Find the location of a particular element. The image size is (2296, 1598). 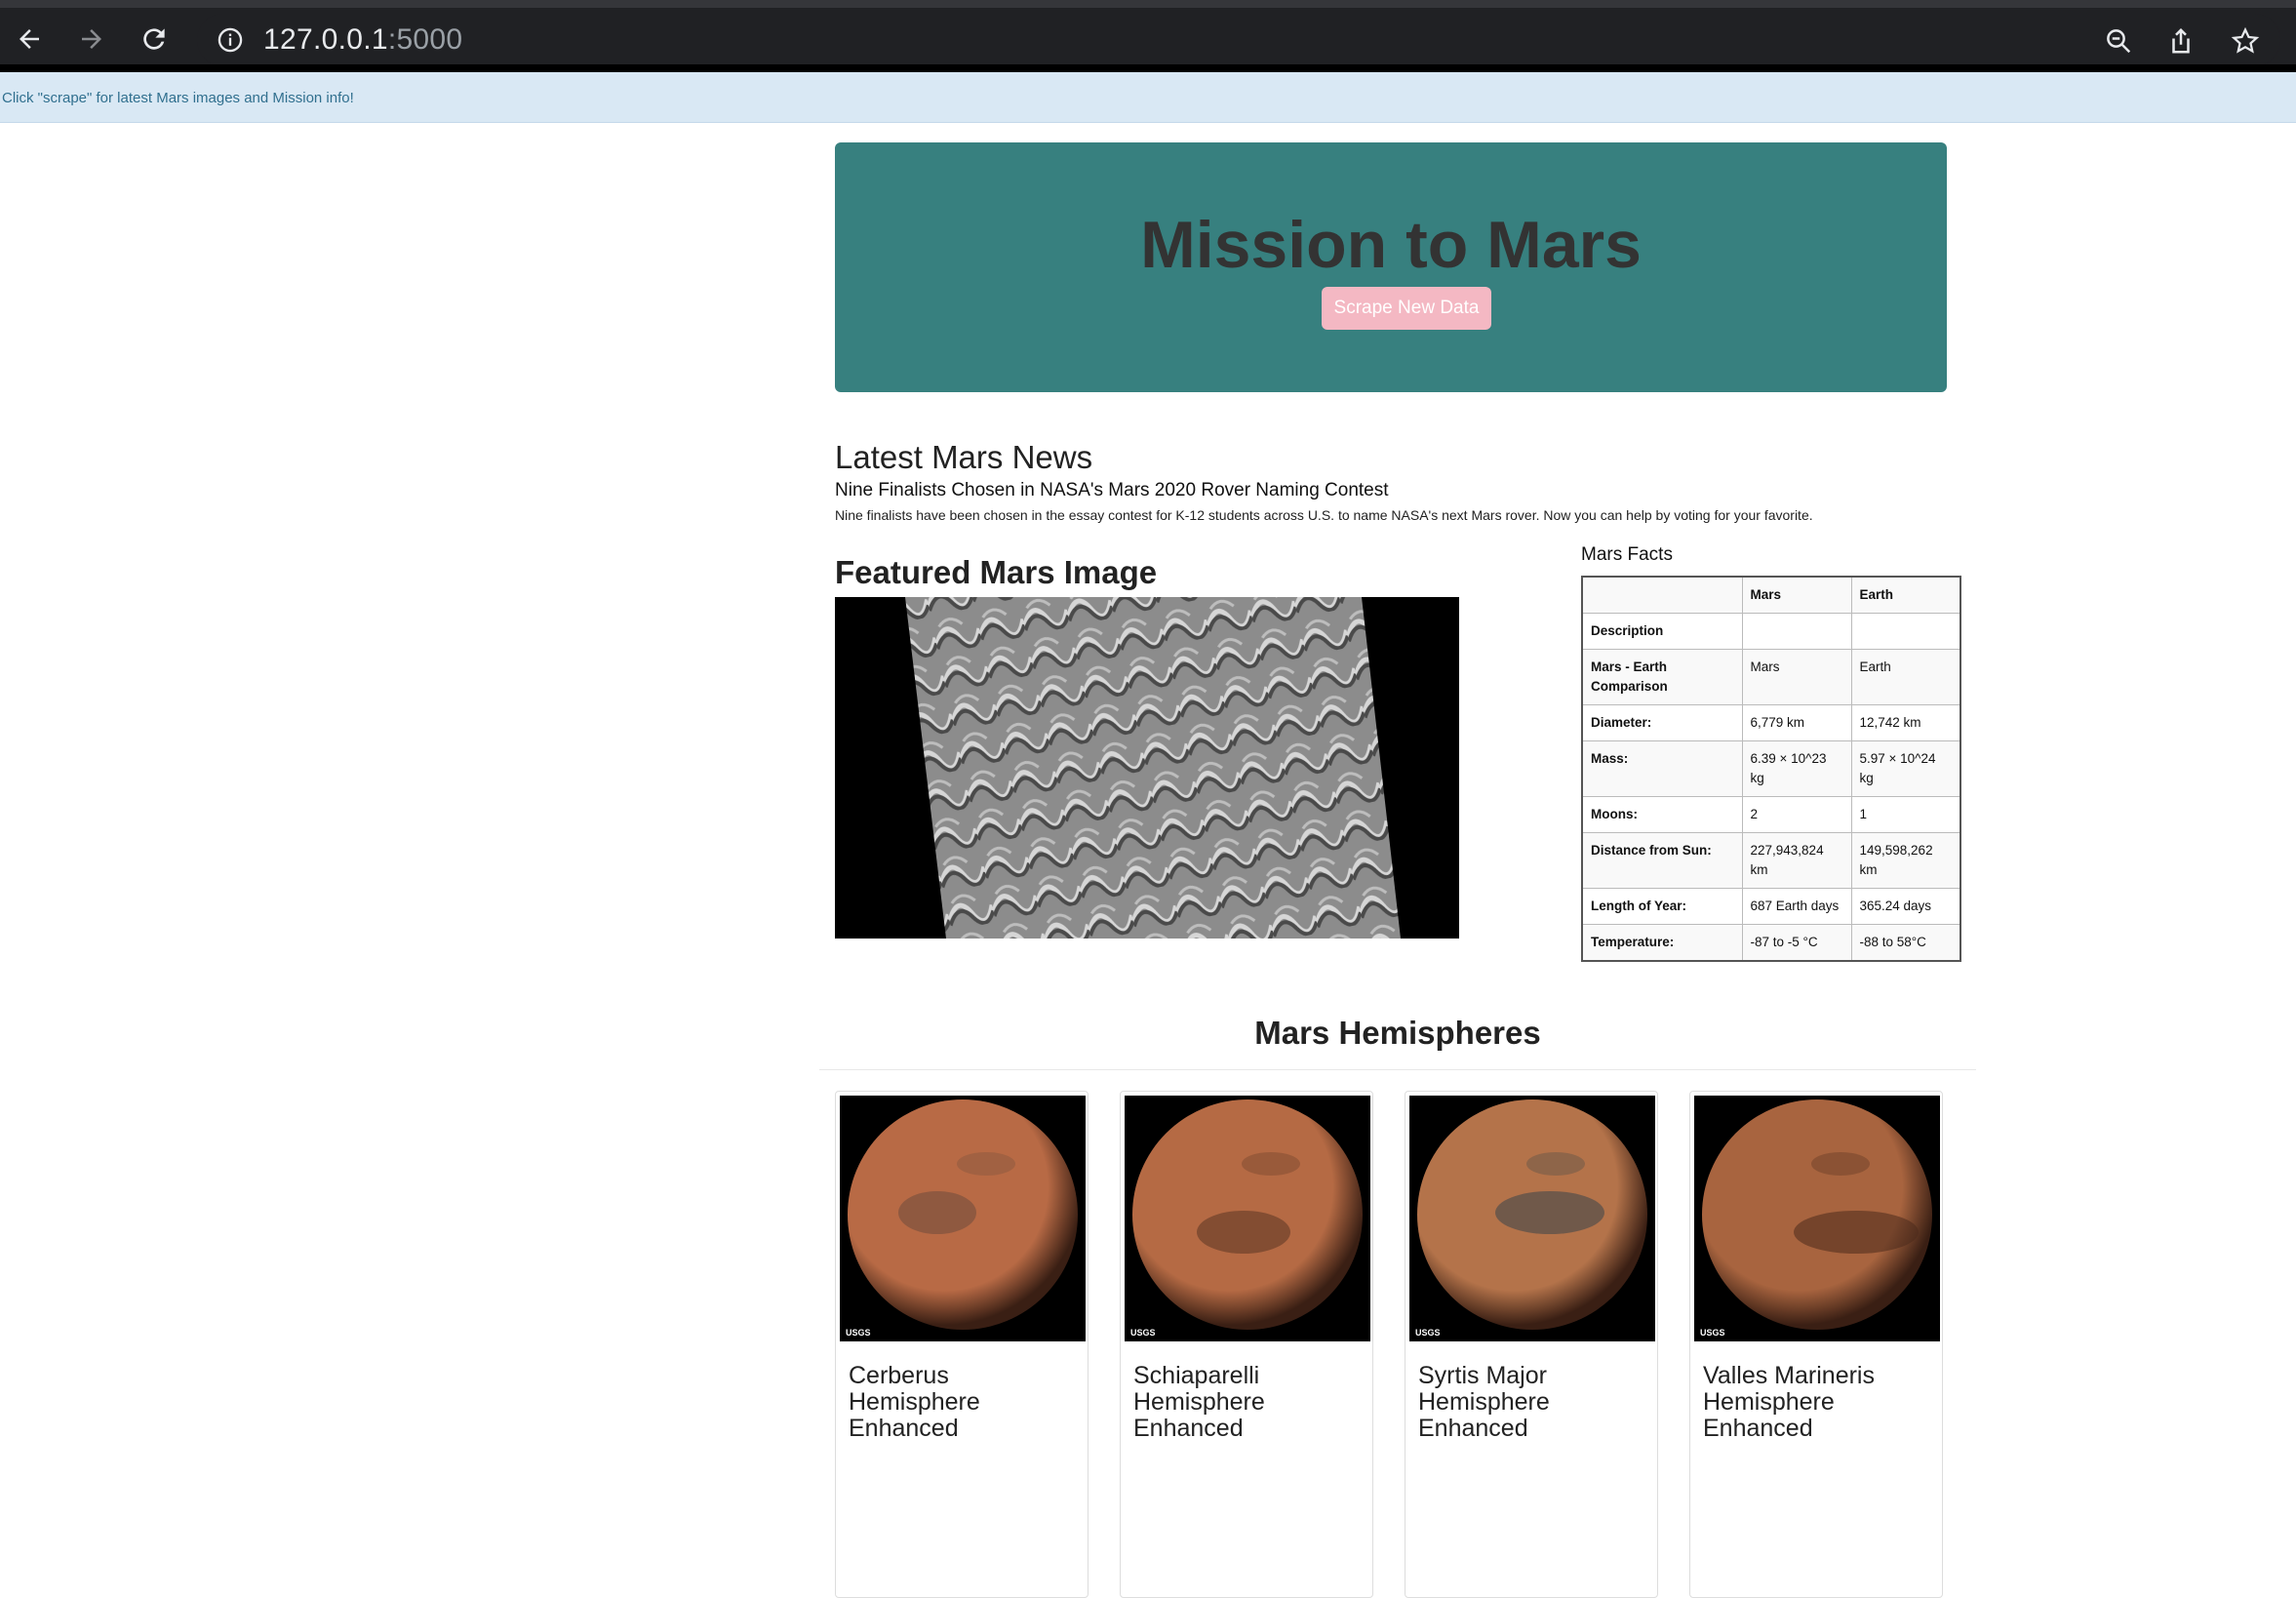

facts-value-cell: 6,779 km is located at coordinates (1796, 722).